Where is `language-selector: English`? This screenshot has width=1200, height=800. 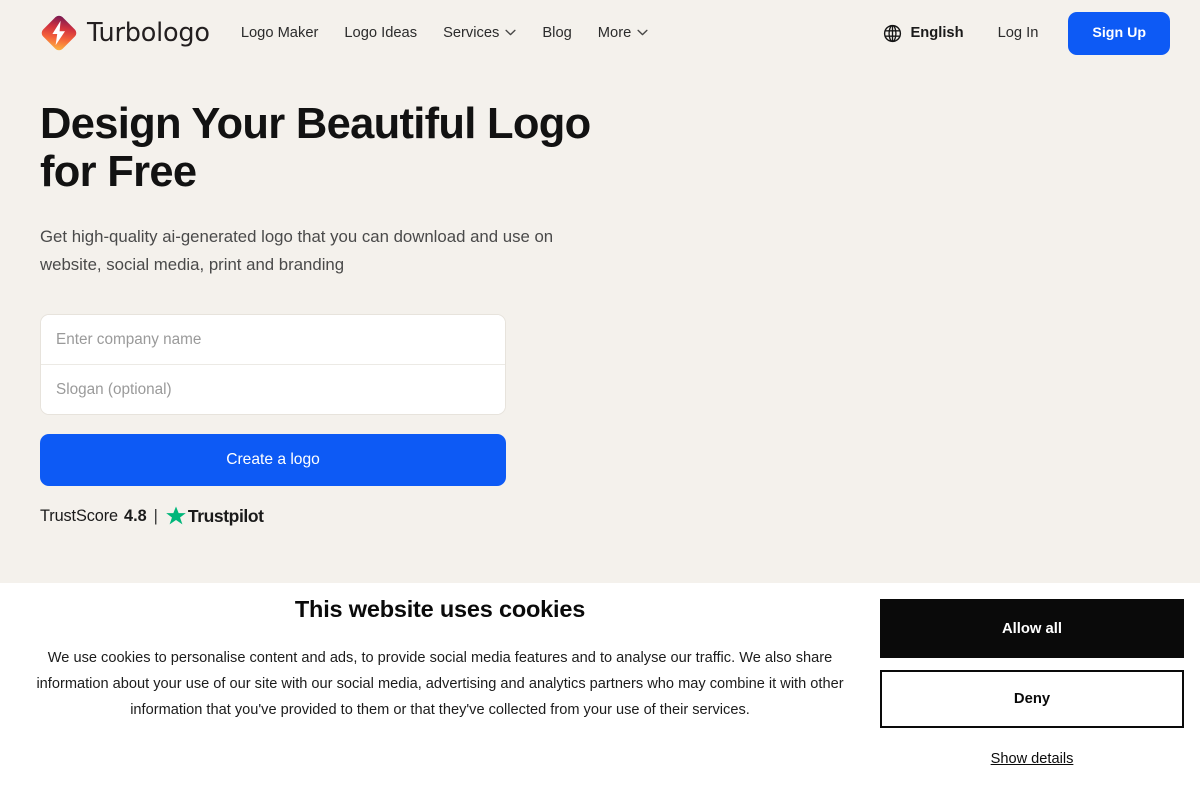
language-selector: English is located at coordinates (923, 33).